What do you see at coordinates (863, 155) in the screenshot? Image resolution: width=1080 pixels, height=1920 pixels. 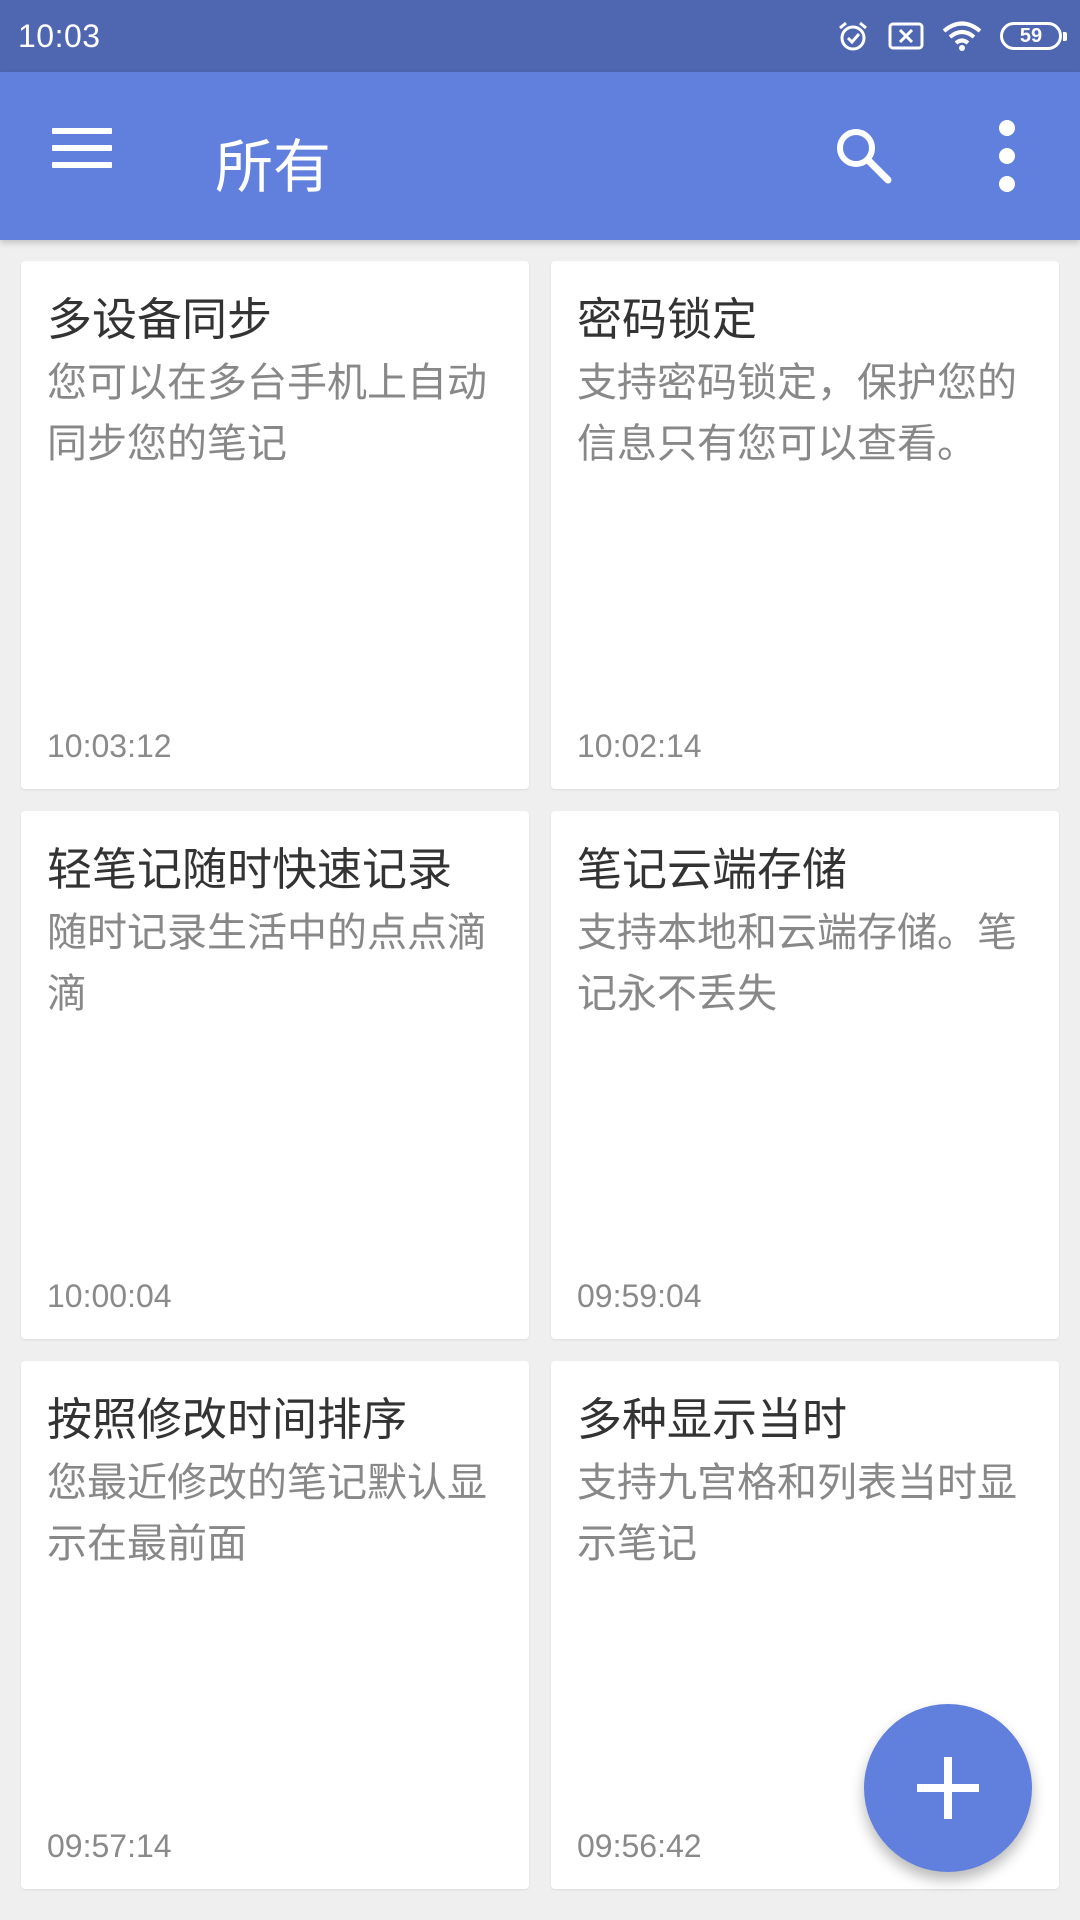 I see `search-icon` at bounding box center [863, 155].